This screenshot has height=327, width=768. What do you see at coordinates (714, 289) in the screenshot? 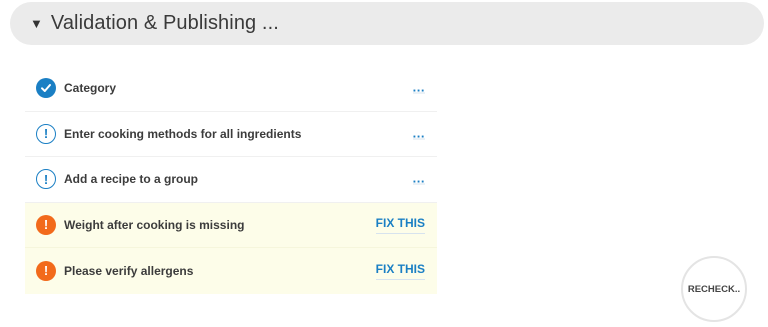
I see `recheck-button: RECHECK..` at bounding box center [714, 289].